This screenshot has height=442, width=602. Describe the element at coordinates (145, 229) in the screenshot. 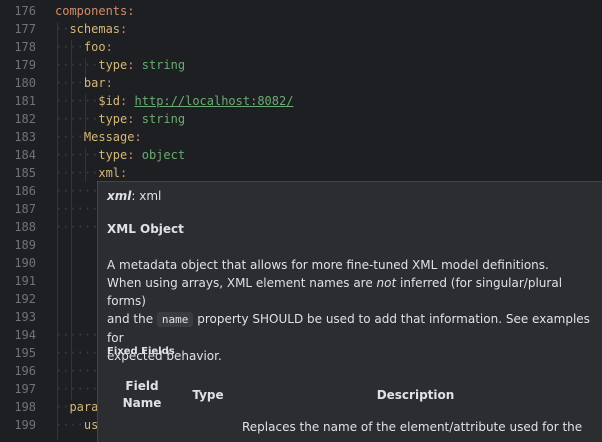

I see `popup-title: XML Object` at that location.